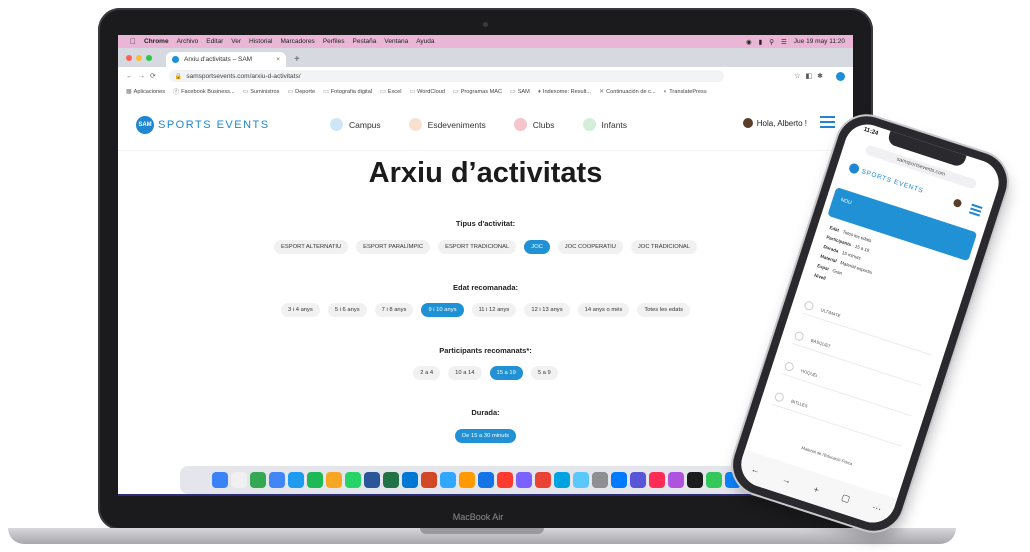 This screenshot has height=552, width=1030. Describe the element at coordinates (477, 247) in the screenshot. I see `filter-pill: ESPORT TRADICIONAL` at that location.